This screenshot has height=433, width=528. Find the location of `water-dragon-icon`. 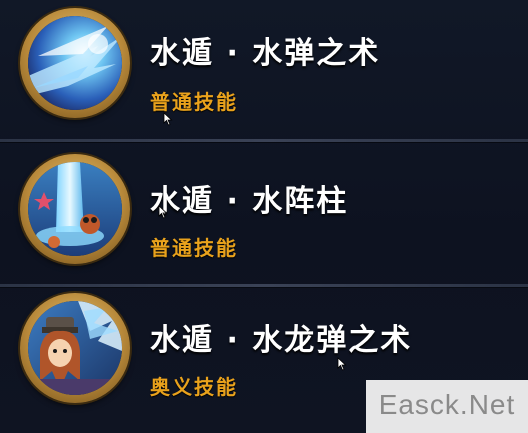

water-dragon-icon is located at coordinates (75, 348).